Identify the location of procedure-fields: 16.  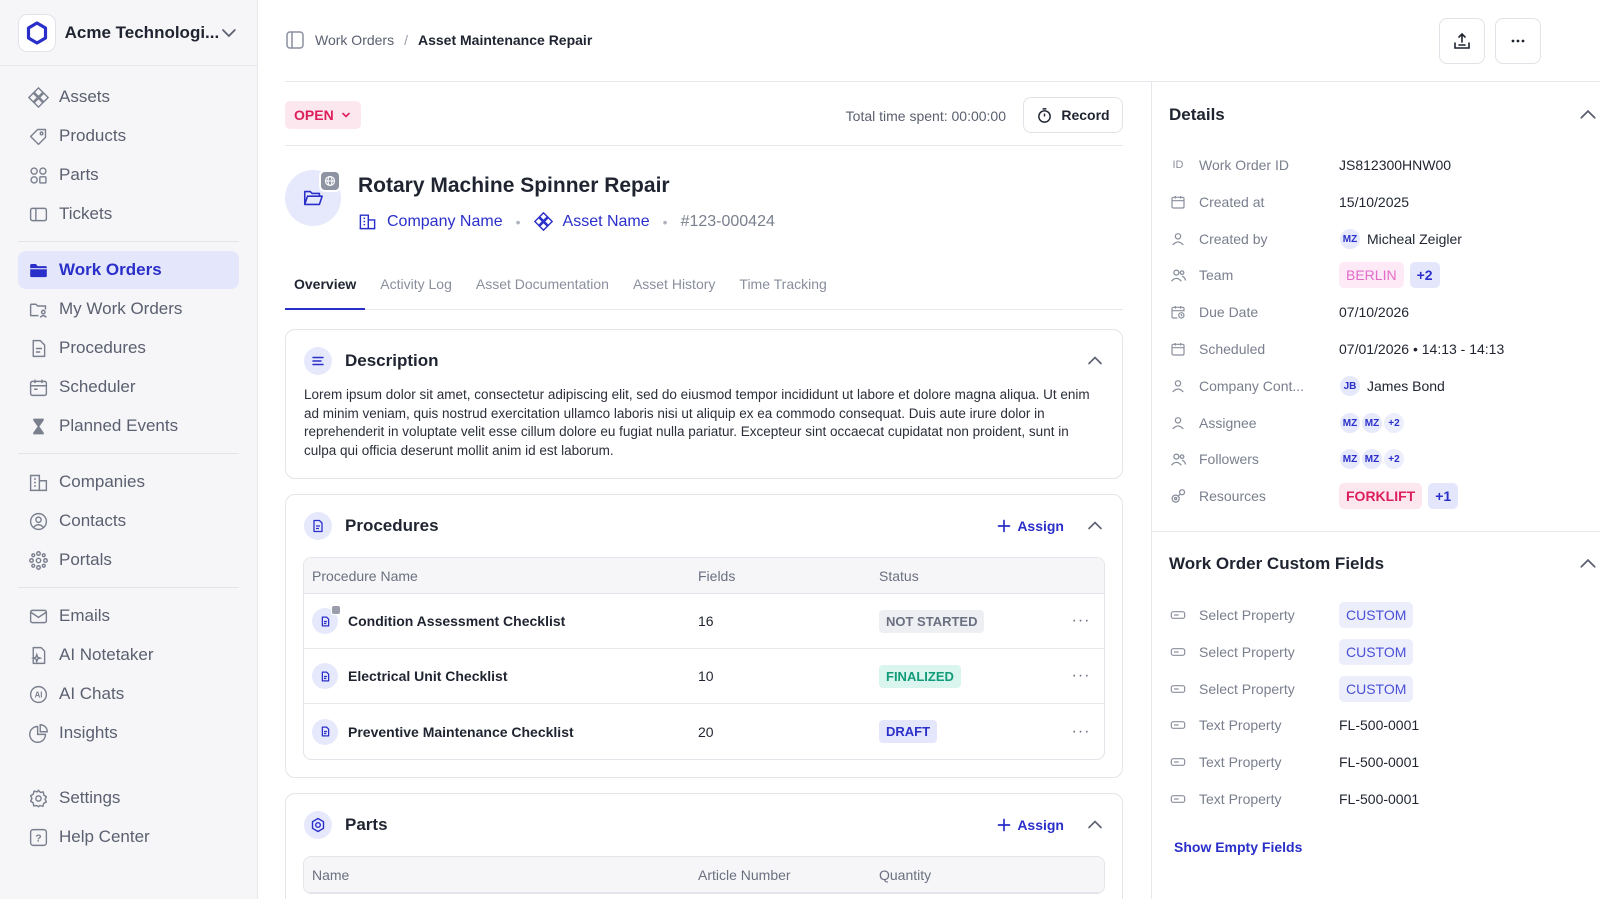
(706, 621).